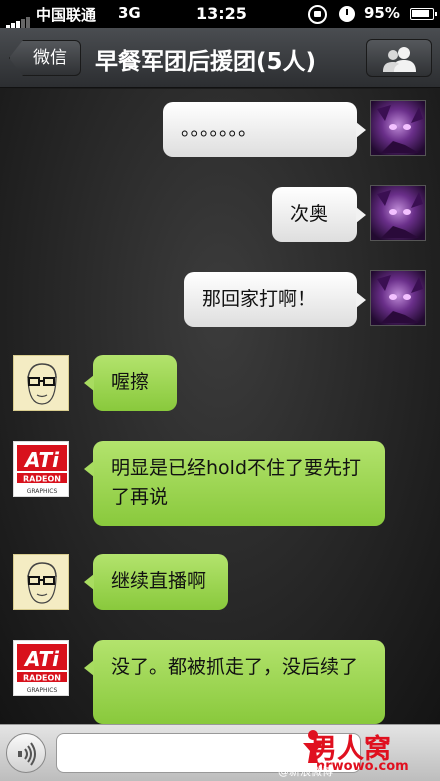  I want to click on message-text: 没了。都被抓走了，没后续了, so click(235, 667).